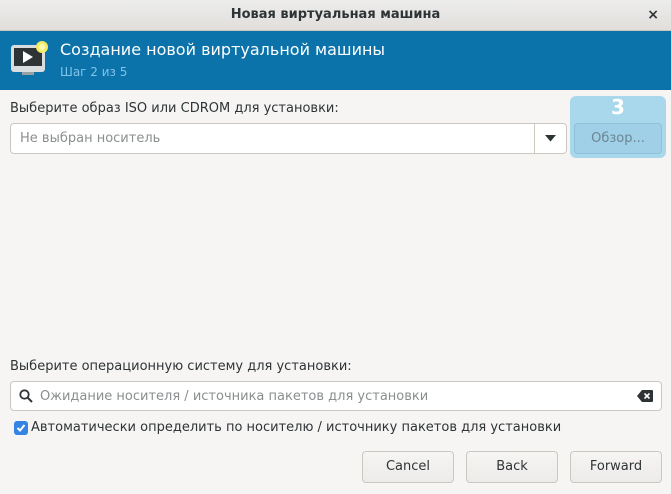 This screenshot has height=494, width=671. What do you see at coordinates (616, 467) in the screenshot?
I see `forward-button: Forward` at bounding box center [616, 467].